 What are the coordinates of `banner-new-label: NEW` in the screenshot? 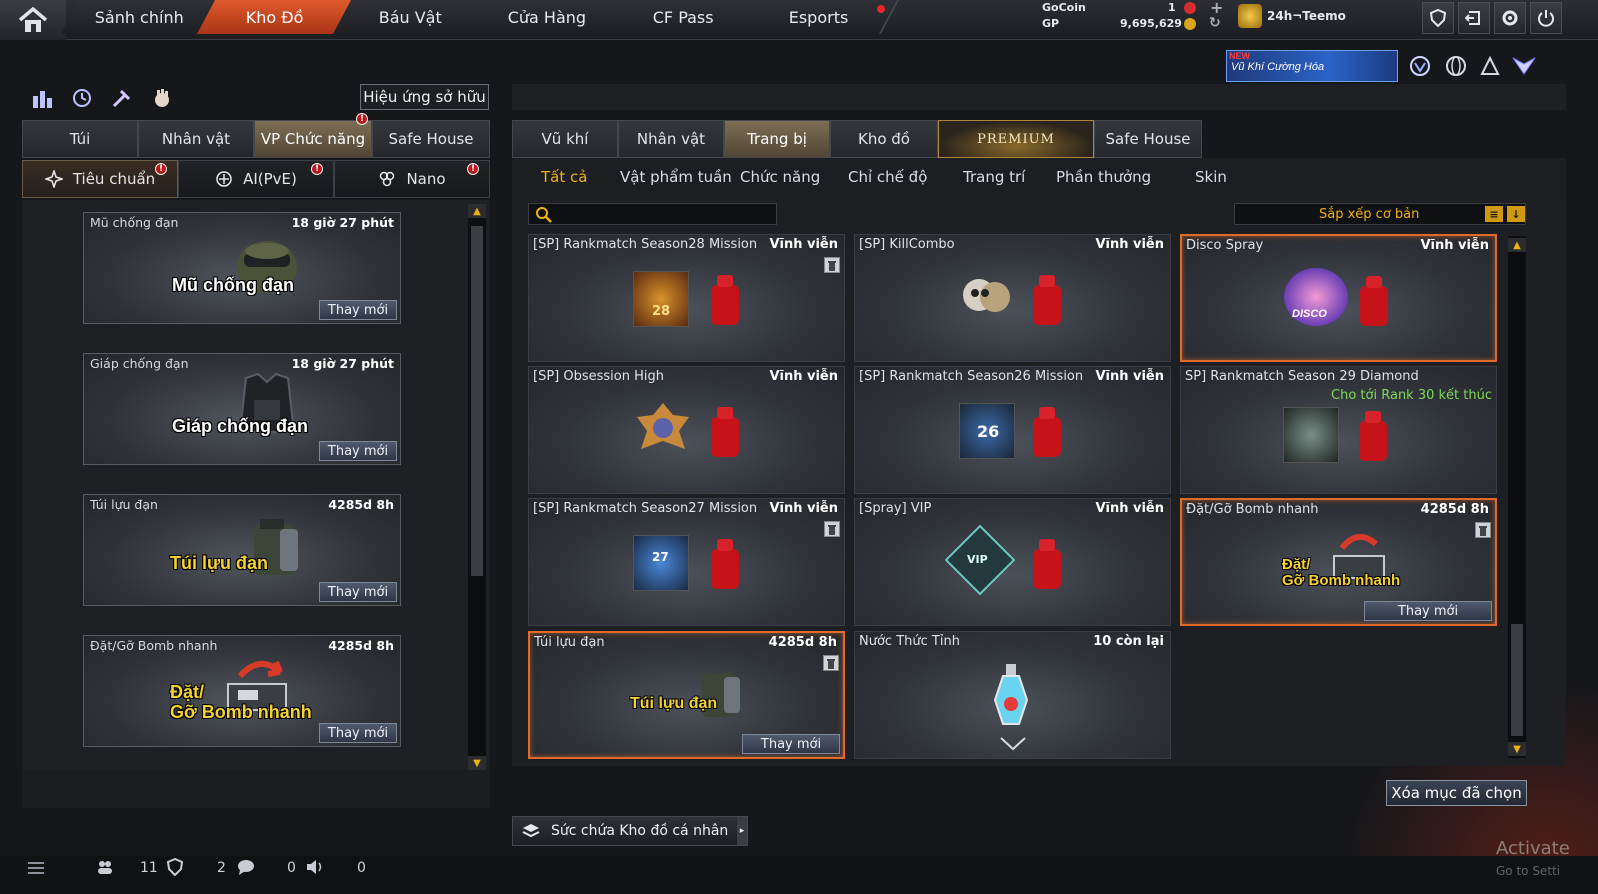 It's located at (1239, 56).